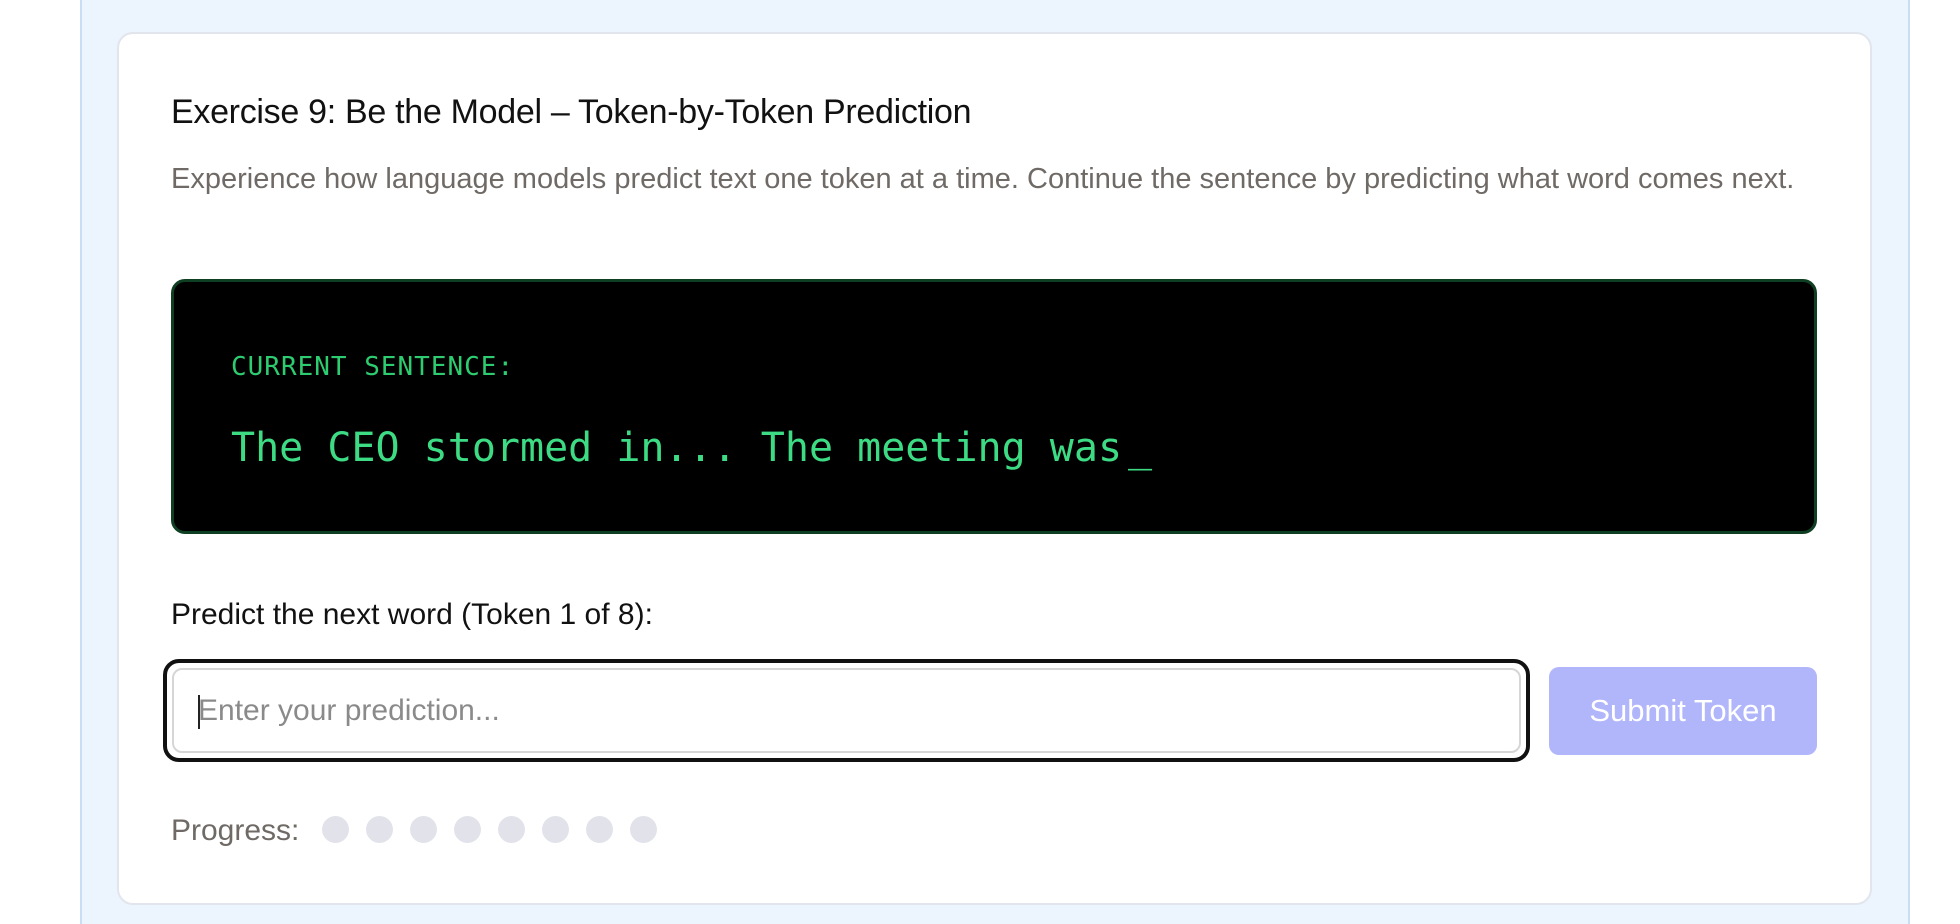 The height and width of the screenshot is (924, 1960). What do you see at coordinates (412, 614) in the screenshot?
I see `prediction-label: Predict the next word (Token 1 of 8):` at bounding box center [412, 614].